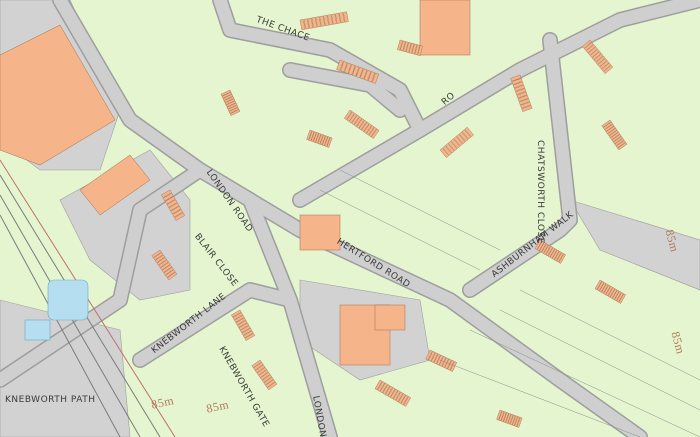  Describe the element at coordinates (540, 192) in the screenshot. I see `chatsworth-close-label: CHATSWORTH CLOSE` at that location.